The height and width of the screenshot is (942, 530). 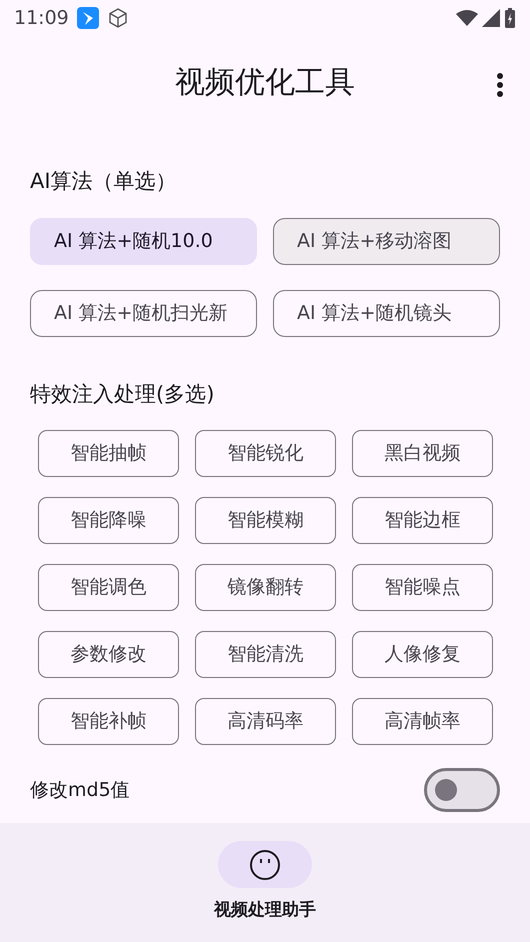 What do you see at coordinates (108, 520) in the screenshot?
I see `effect-chip: 智能降噪` at bounding box center [108, 520].